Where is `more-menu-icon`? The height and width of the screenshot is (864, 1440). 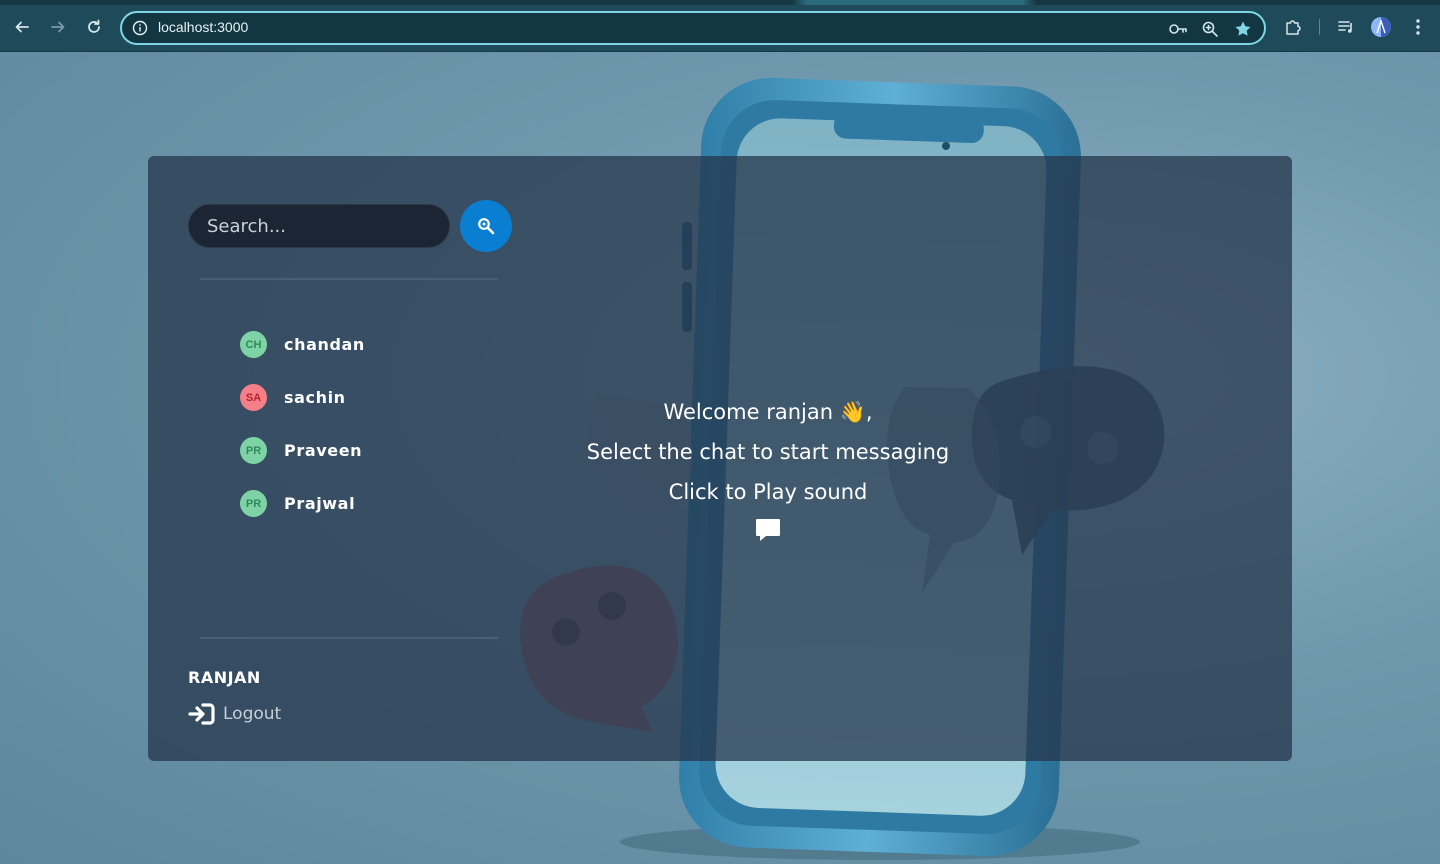 more-menu-icon is located at coordinates (1418, 27).